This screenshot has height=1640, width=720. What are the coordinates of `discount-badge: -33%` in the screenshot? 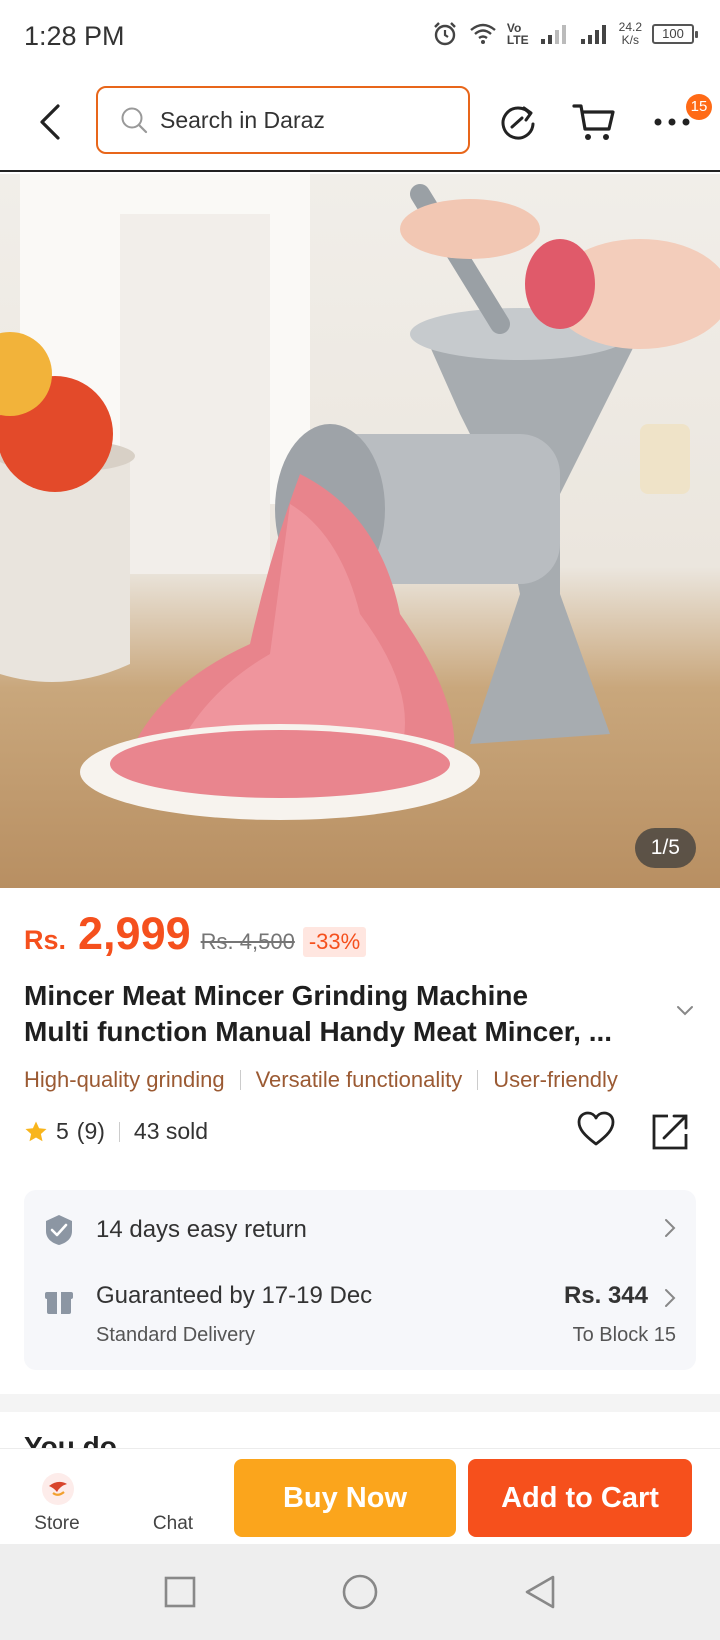 It's located at (334, 942).